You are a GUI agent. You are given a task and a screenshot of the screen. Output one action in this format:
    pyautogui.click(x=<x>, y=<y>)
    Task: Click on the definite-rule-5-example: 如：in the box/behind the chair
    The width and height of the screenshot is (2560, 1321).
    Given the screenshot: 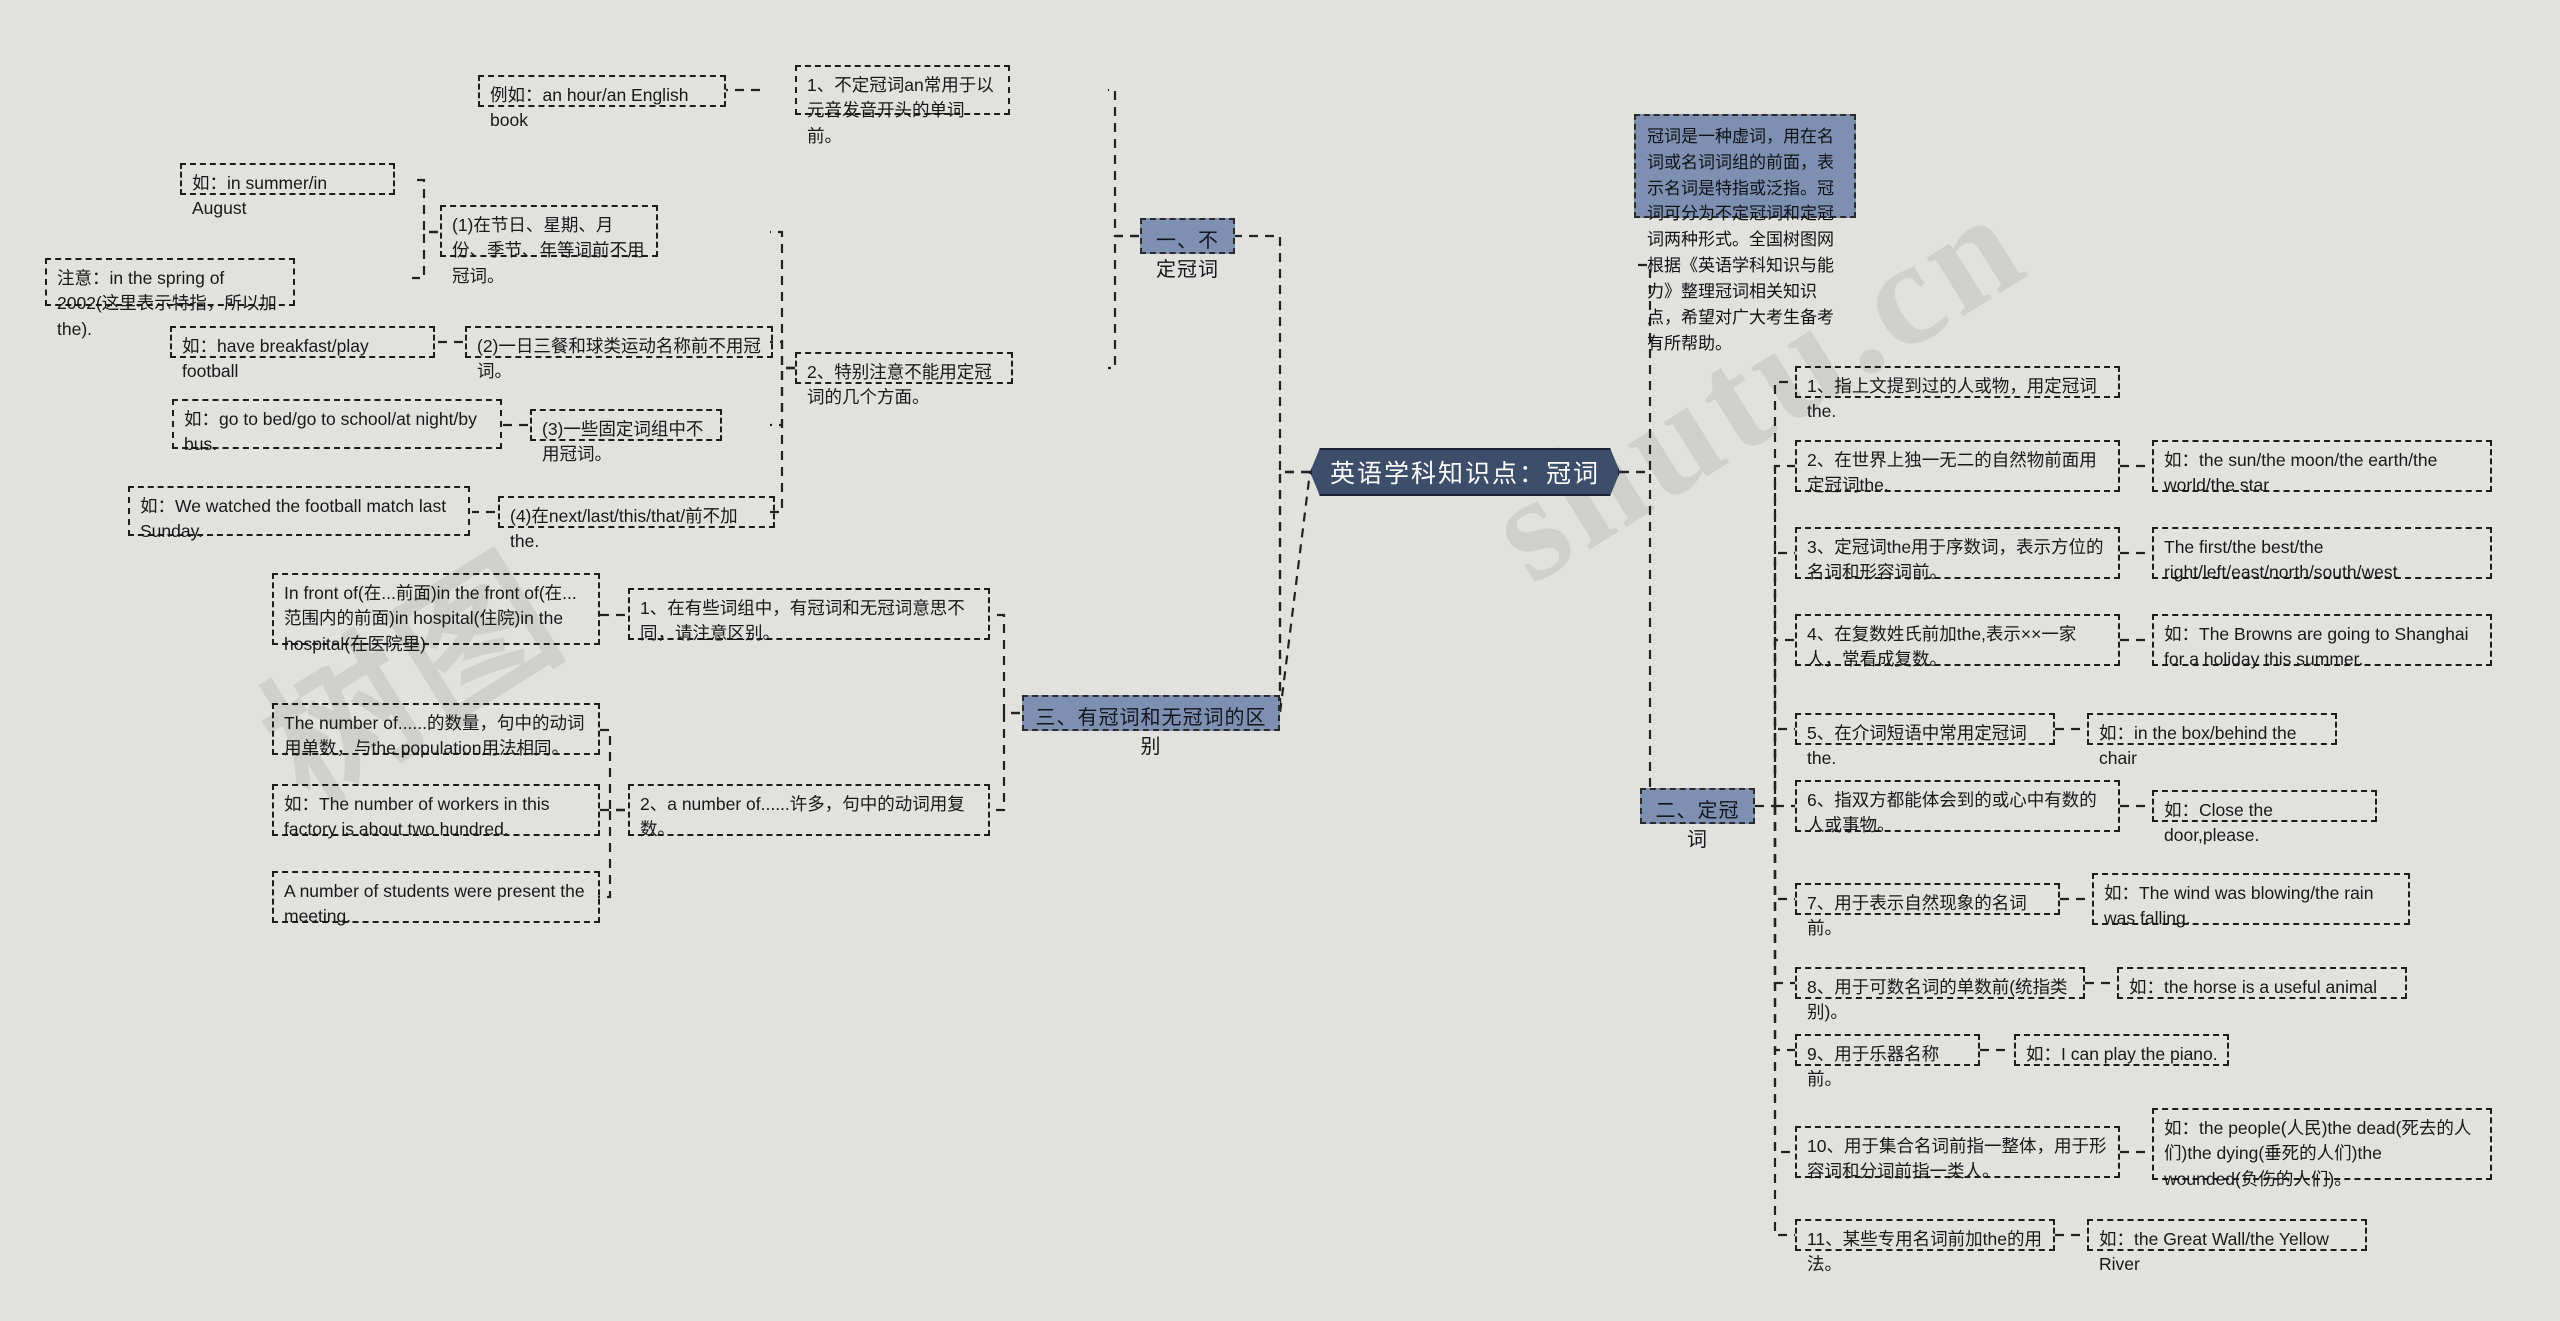 What is the action you would take?
    pyautogui.click(x=2212, y=740)
    